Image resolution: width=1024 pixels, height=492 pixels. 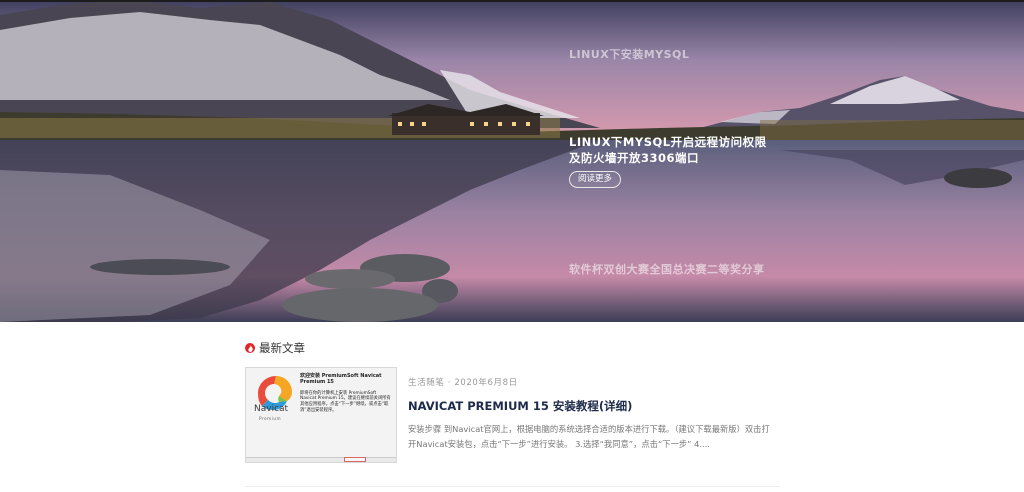 I want to click on top-border, so click(x=512, y=1).